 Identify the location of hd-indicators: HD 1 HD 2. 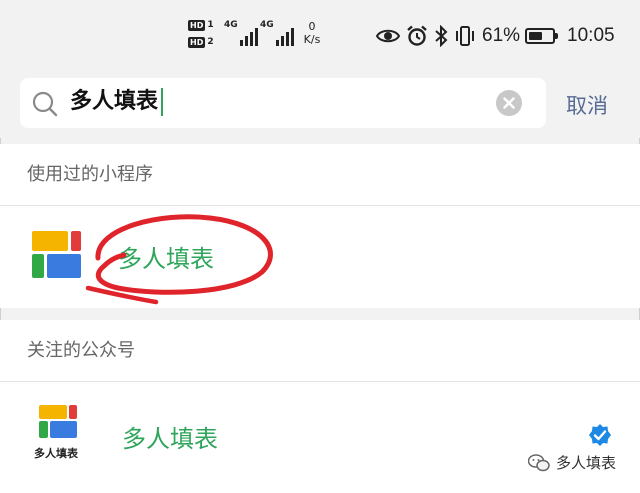
(204, 35).